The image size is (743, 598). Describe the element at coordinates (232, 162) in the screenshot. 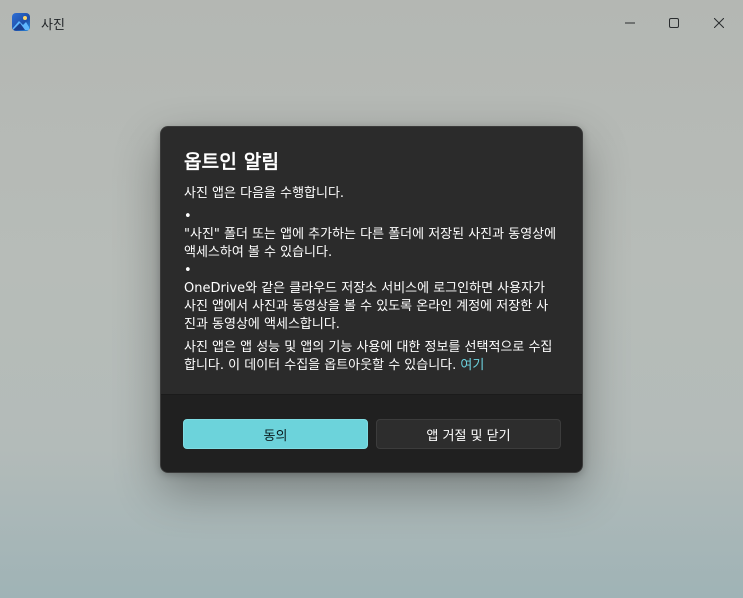

I see `dialog-title: 옵트인 알림` at that location.